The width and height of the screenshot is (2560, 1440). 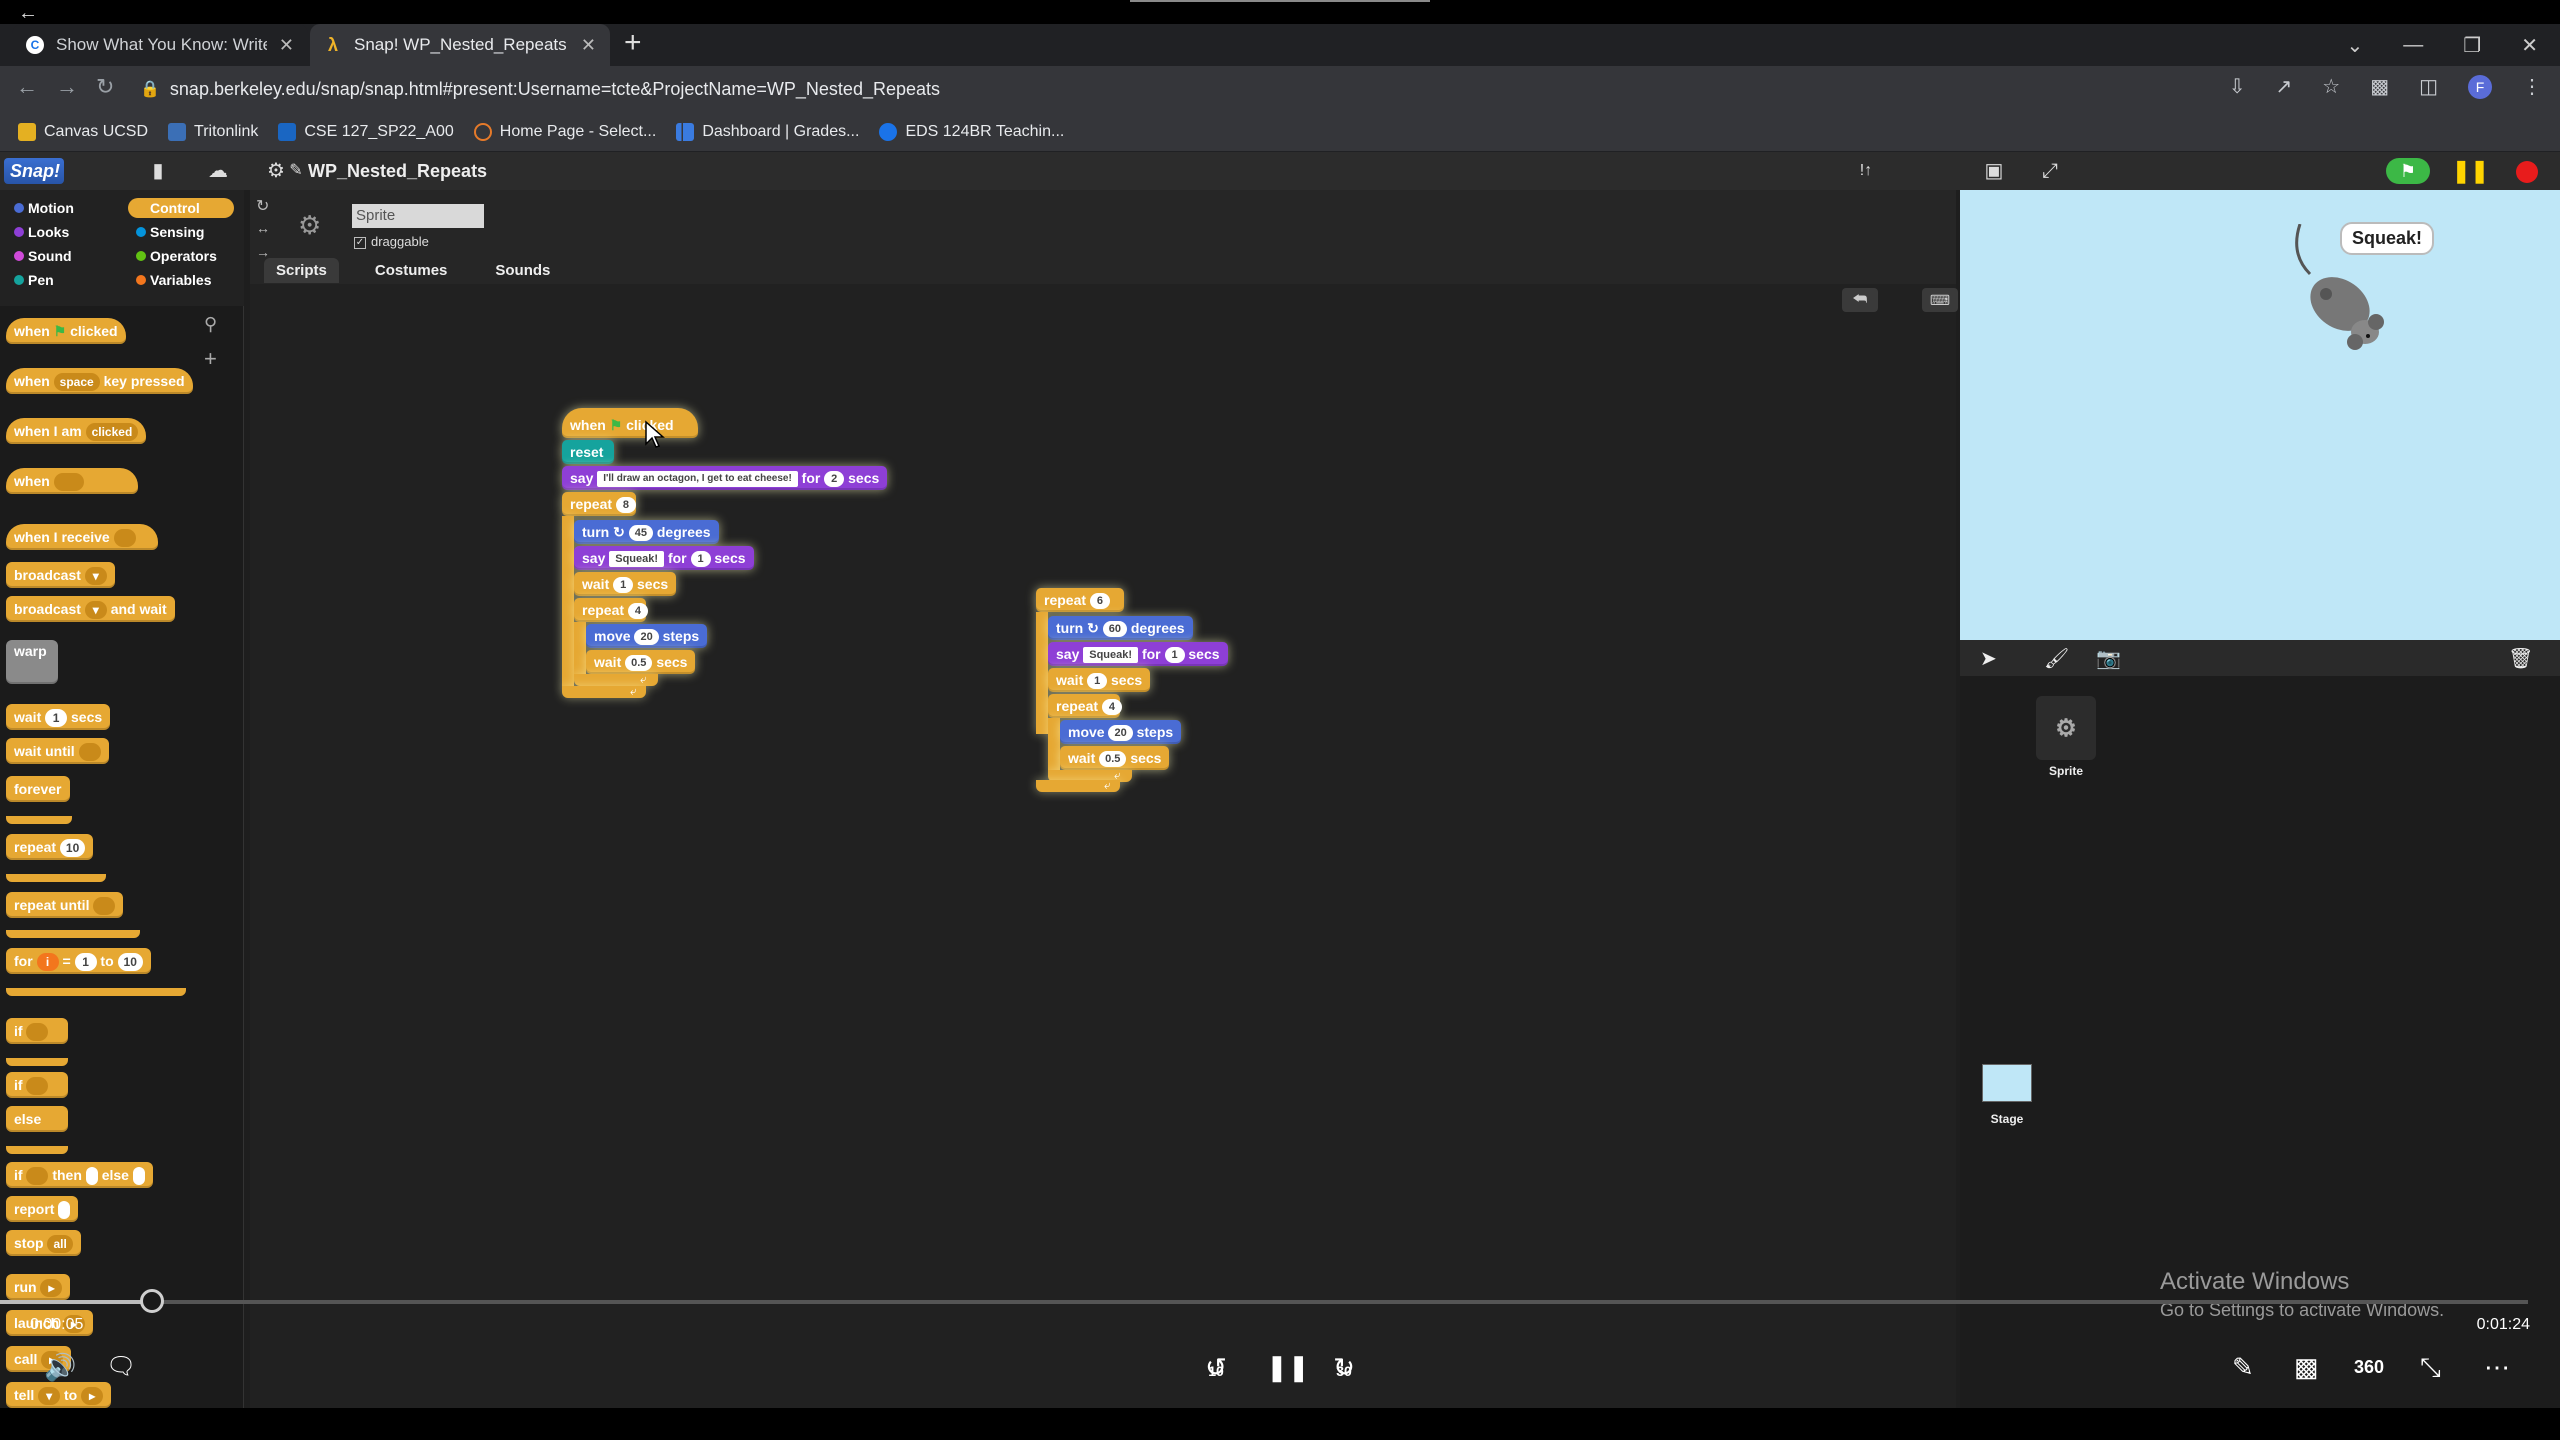 I want to click on turn-block: turn ↻ 45 degrees, so click(x=646, y=532).